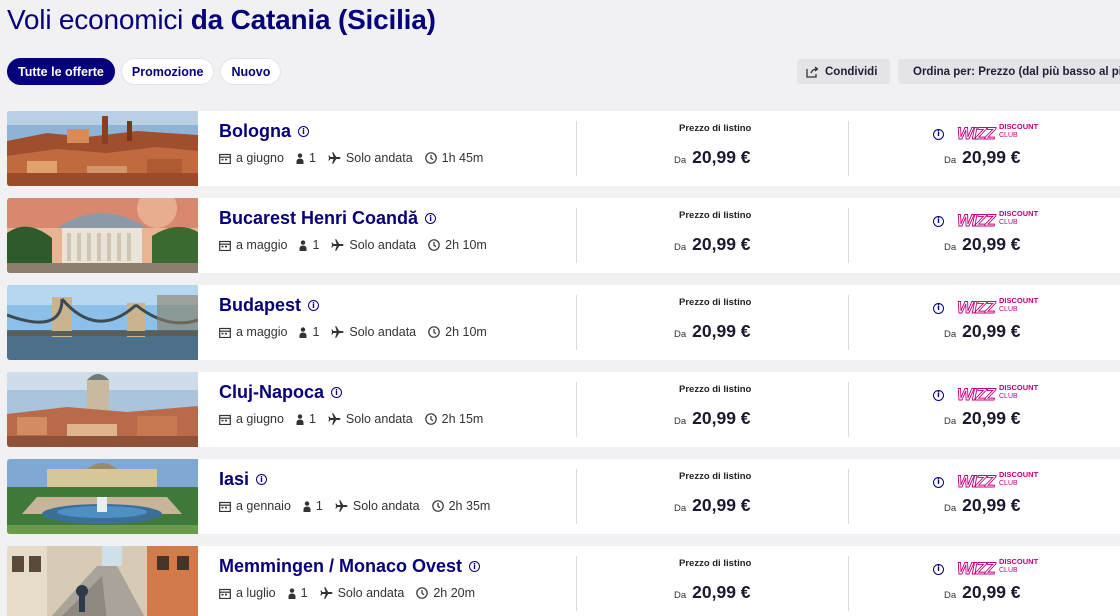  I want to click on svg-text: CLUB, so click(1008, 396).